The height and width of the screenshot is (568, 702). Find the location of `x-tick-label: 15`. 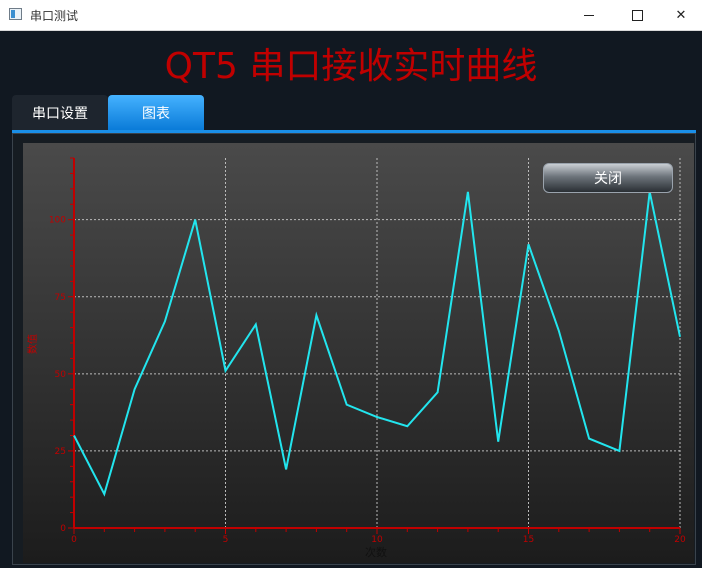

x-tick-label: 15 is located at coordinates (528, 540).